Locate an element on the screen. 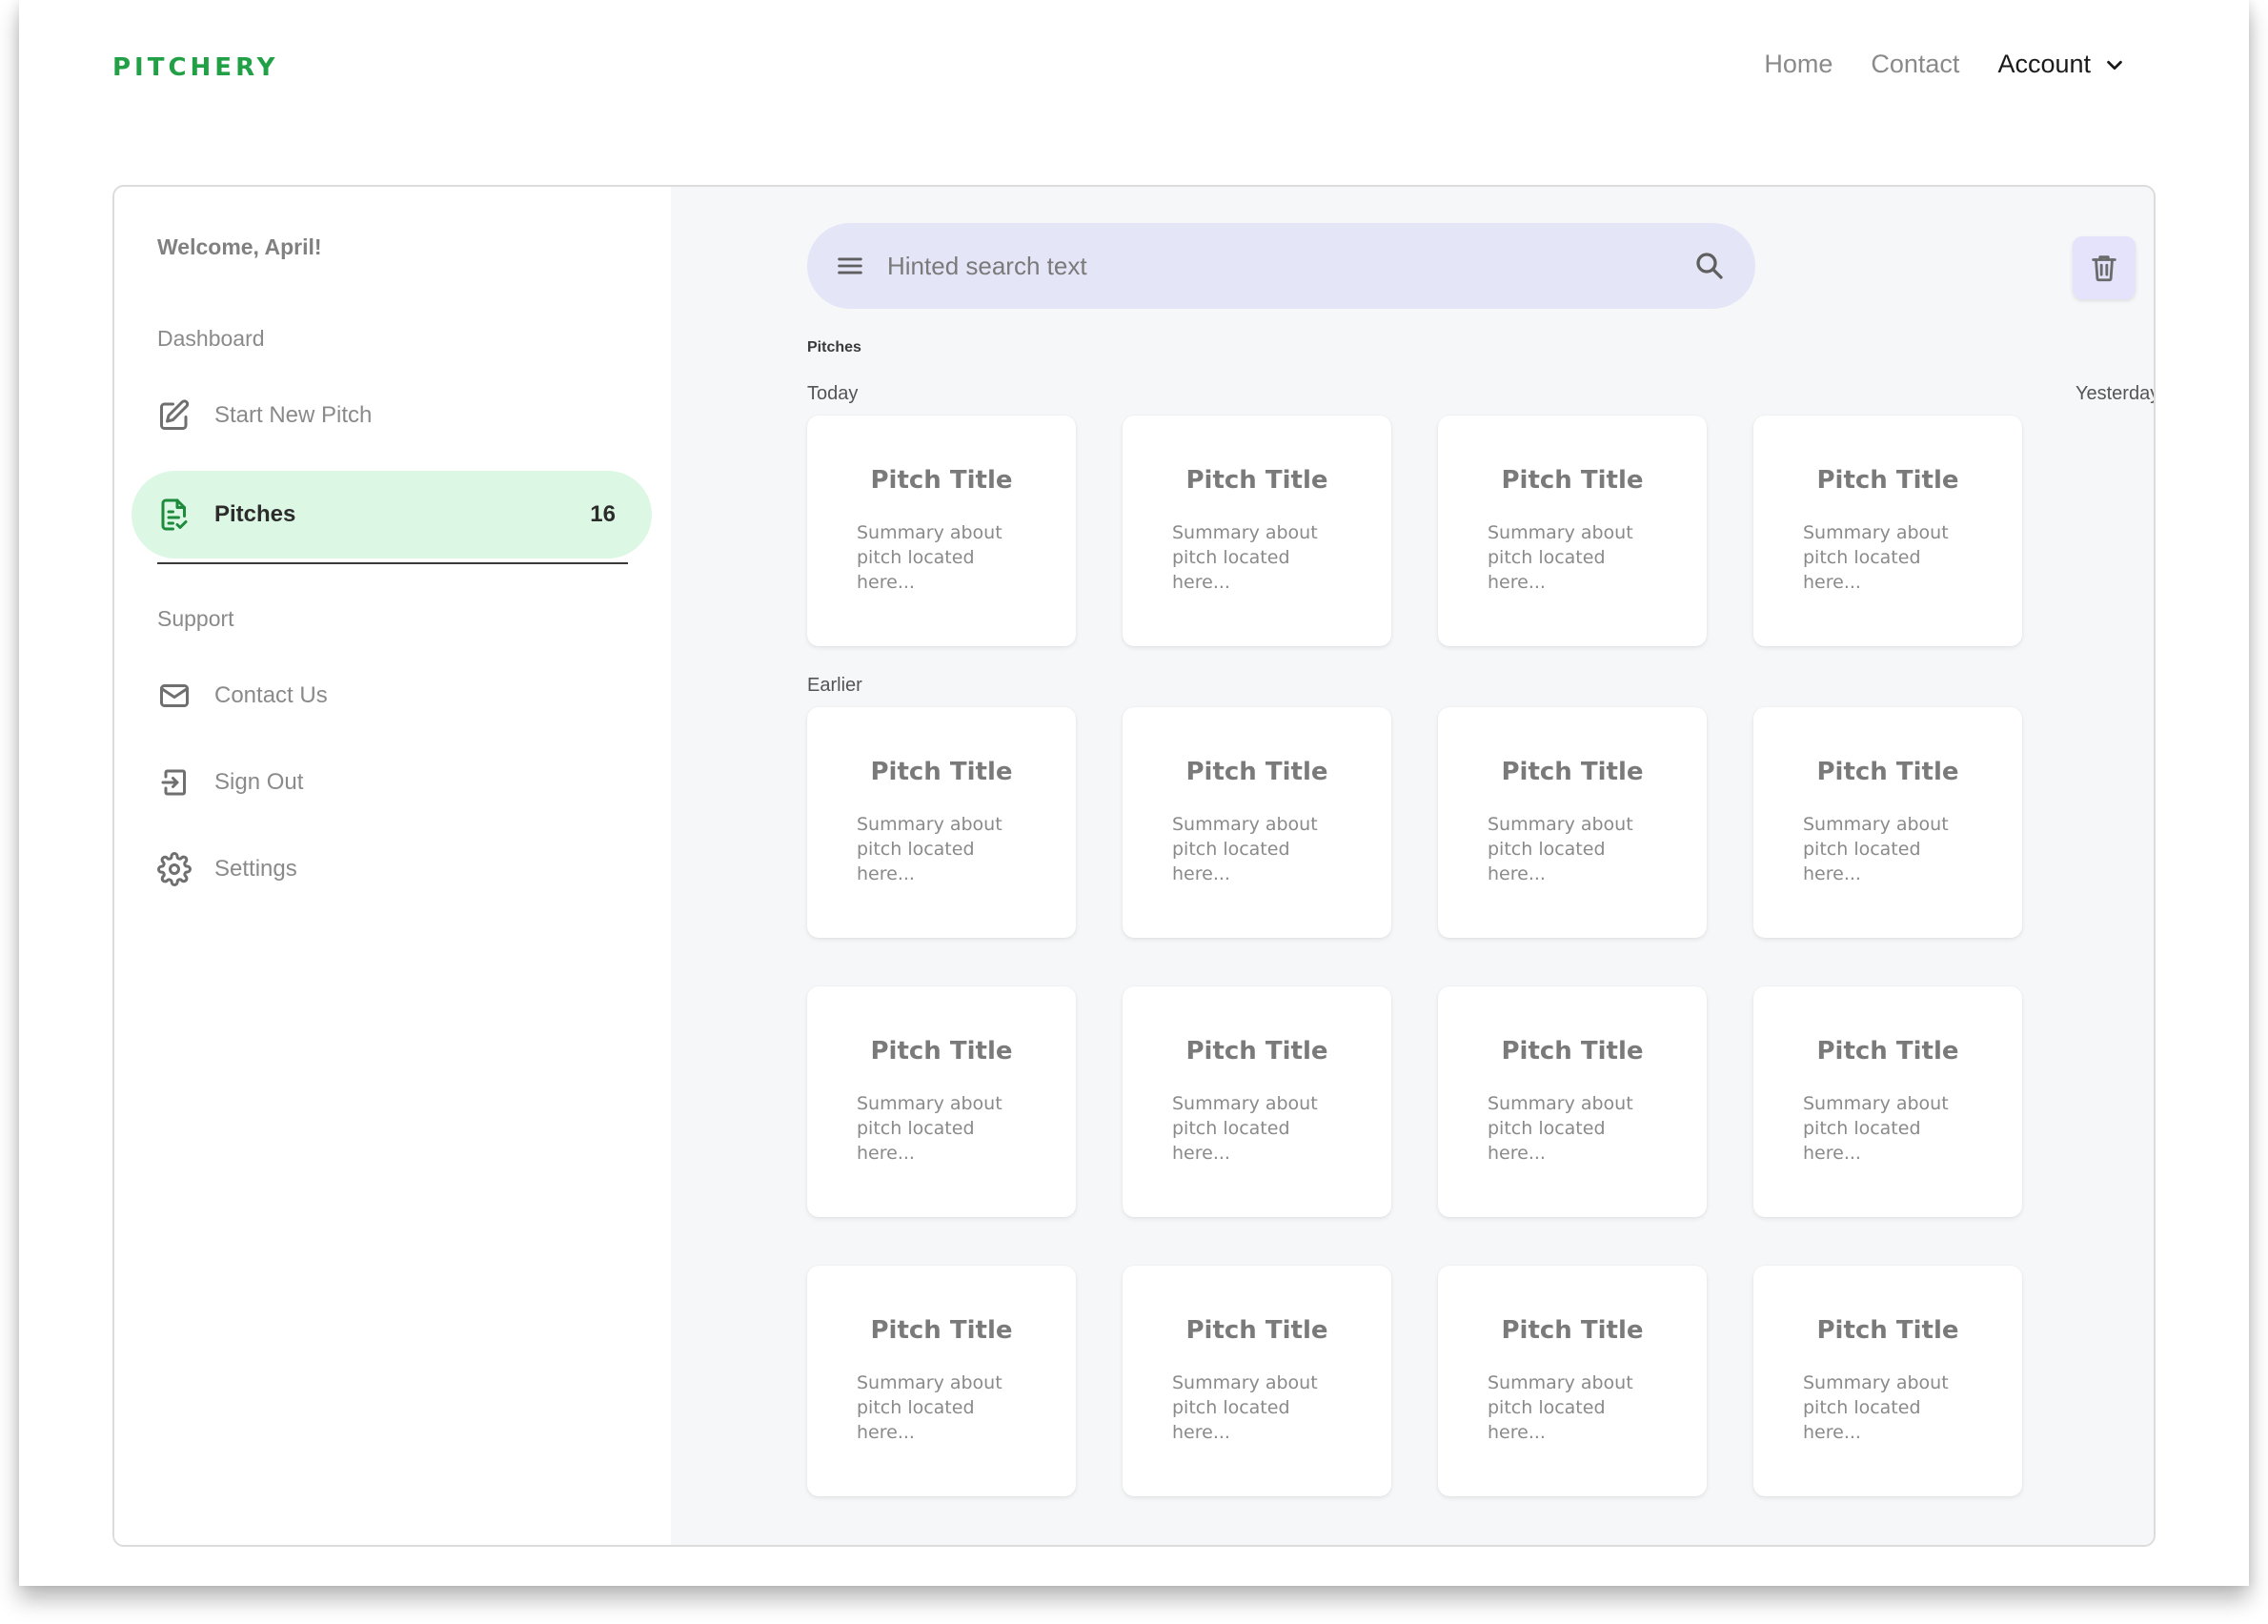 The width and height of the screenshot is (2268, 1624). document-check-icon is located at coordinates (174, 514).